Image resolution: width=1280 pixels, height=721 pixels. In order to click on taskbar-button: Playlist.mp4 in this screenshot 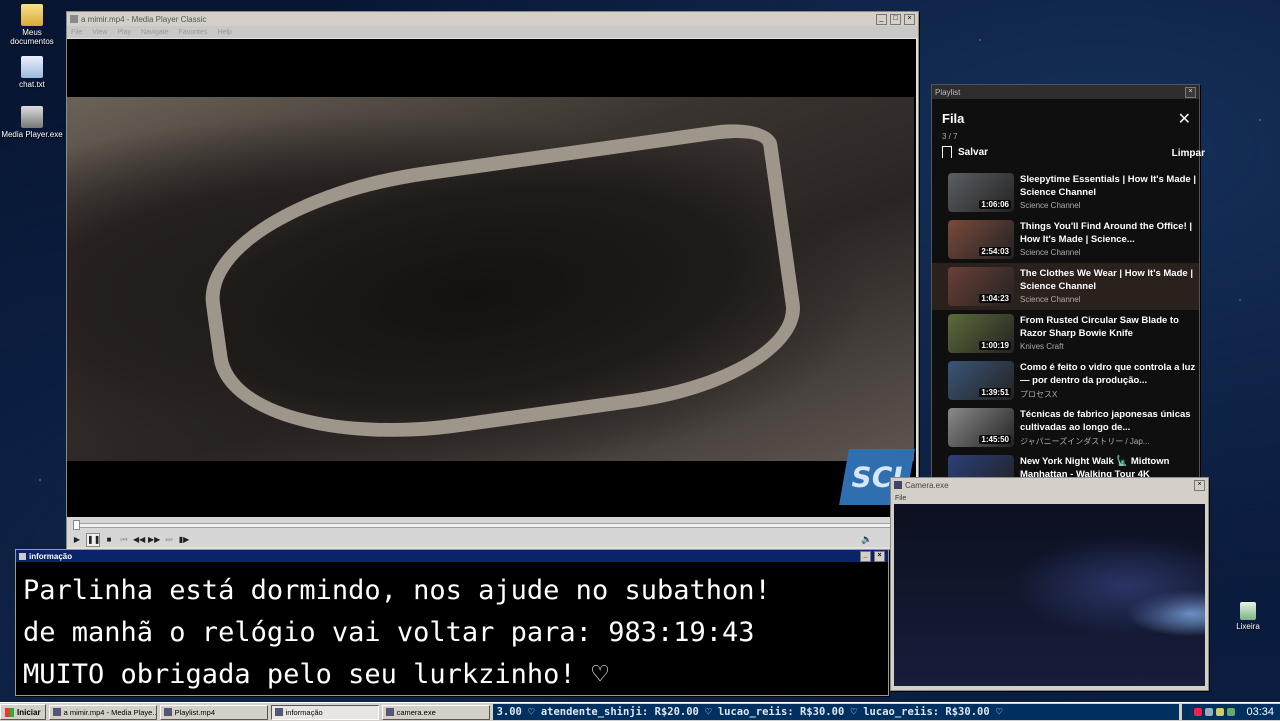, I will do `click(213, 712)`.